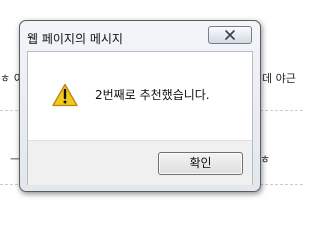 This screenshot has height=240, width=320. I want to click on dialog-titlebar: 웹 페이지의 메시지, so click(140, 36).